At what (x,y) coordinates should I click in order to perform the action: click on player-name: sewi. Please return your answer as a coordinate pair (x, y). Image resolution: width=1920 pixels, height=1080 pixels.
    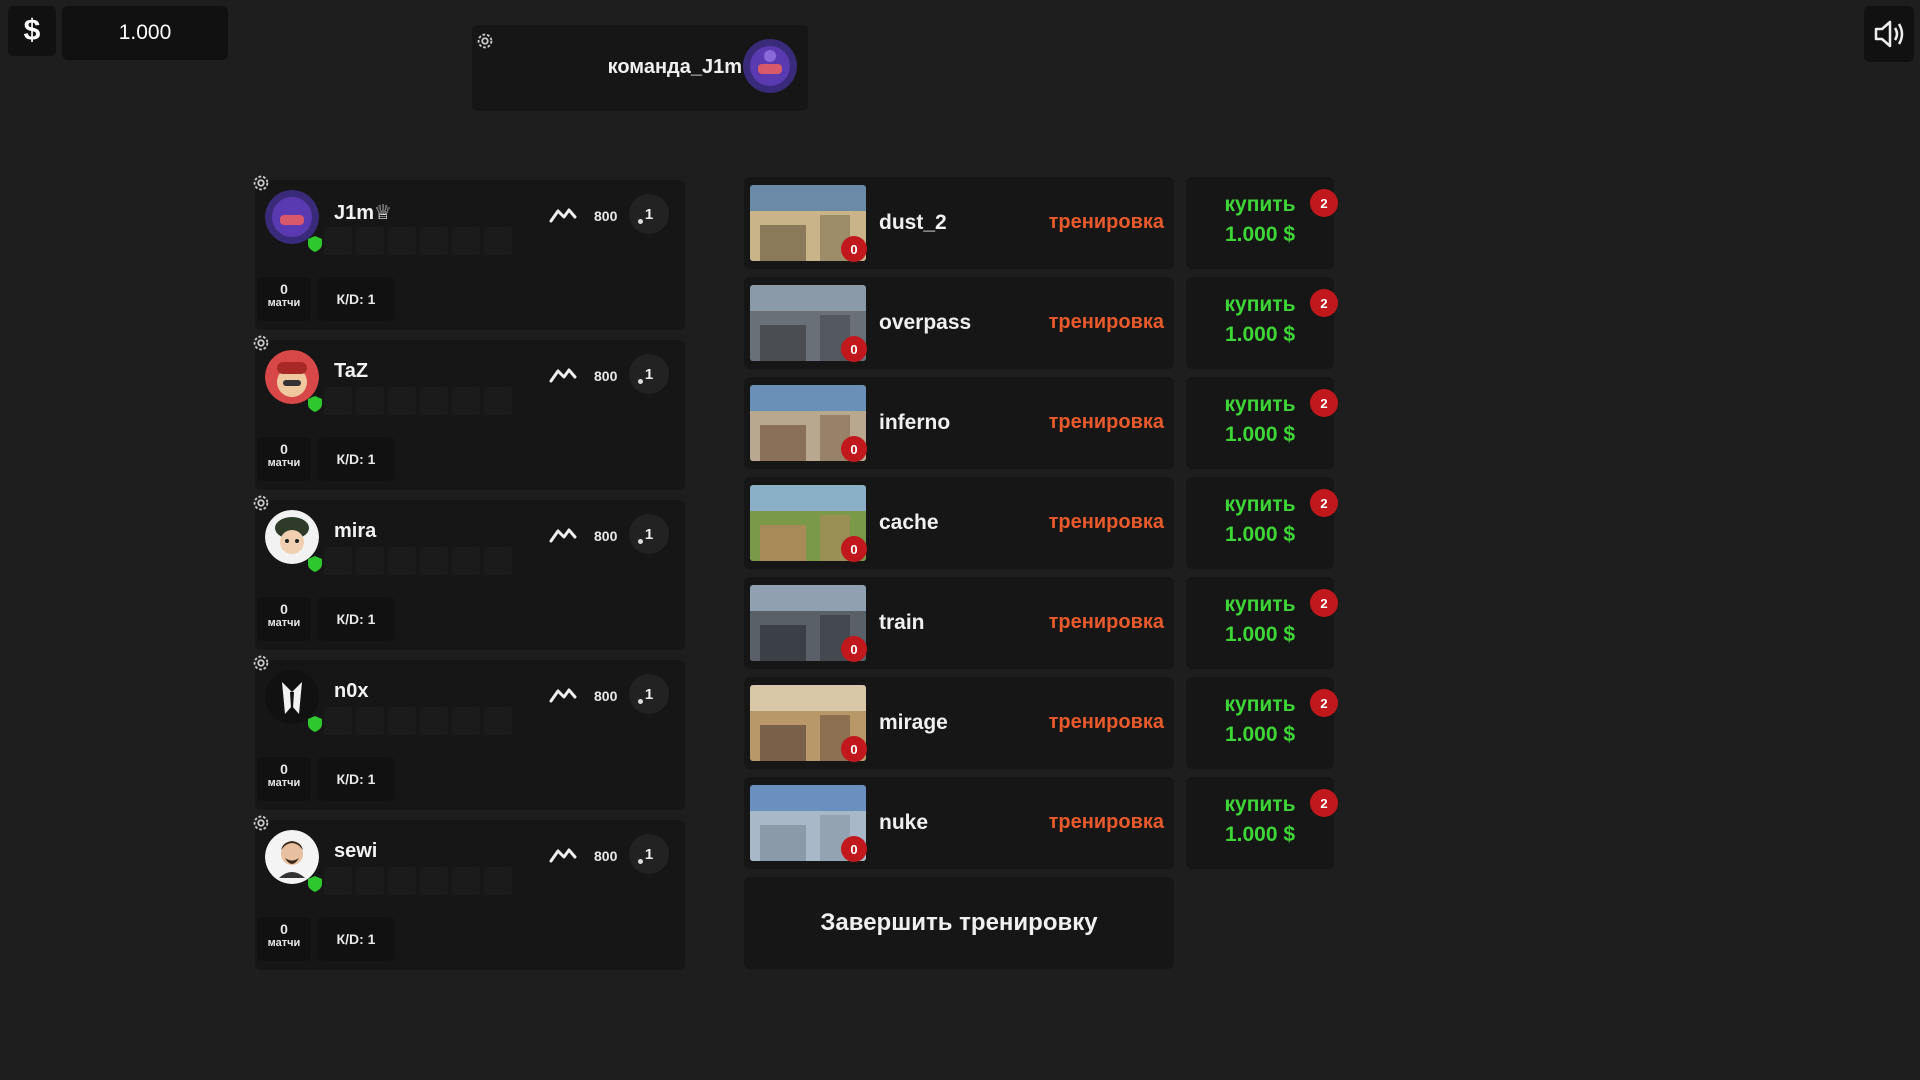
    Looking at the image, I should click on (356, 851).